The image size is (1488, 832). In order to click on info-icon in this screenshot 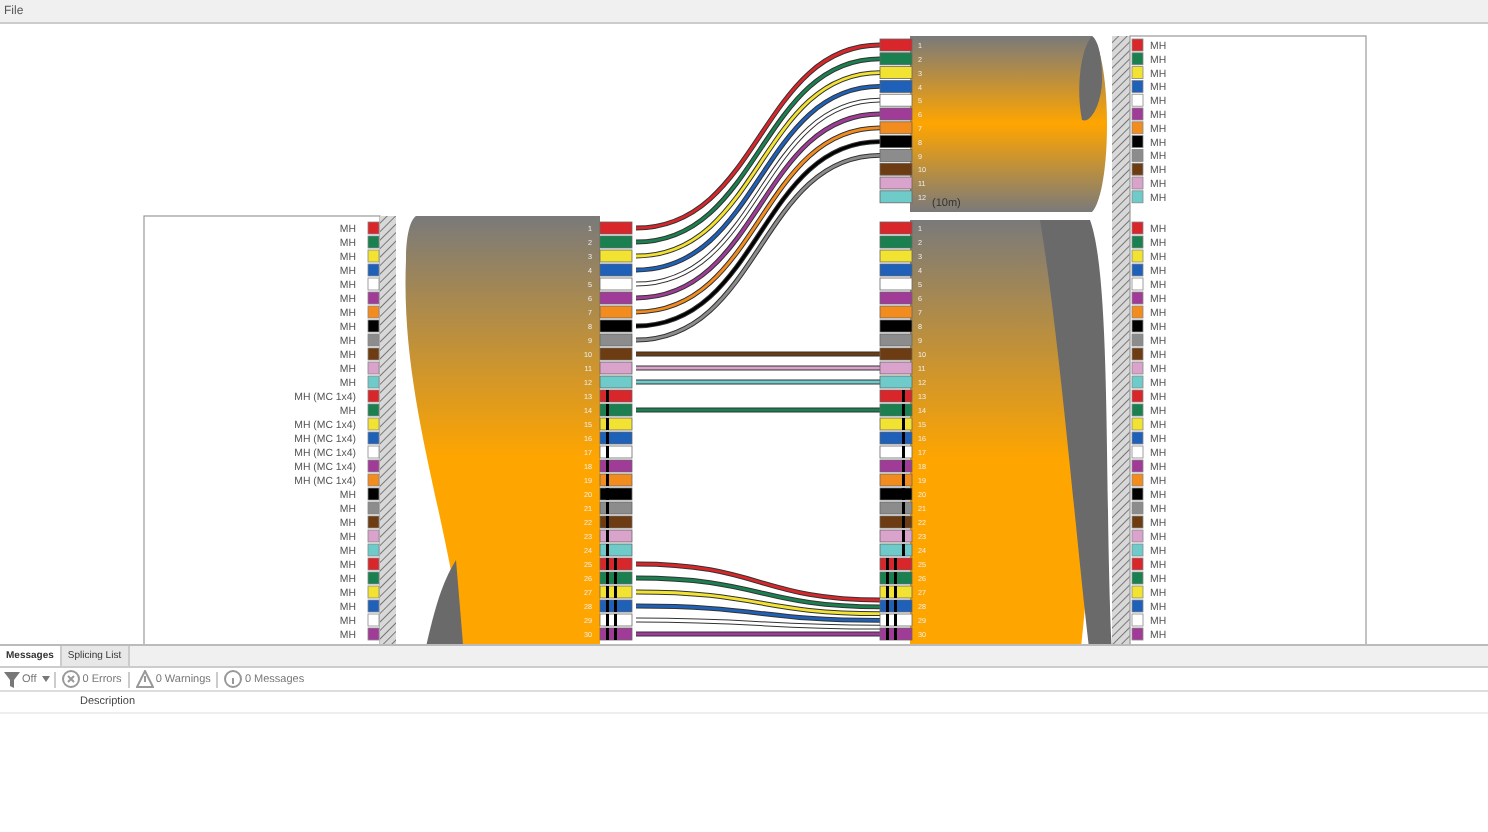, I will do `click(233, 679)`.